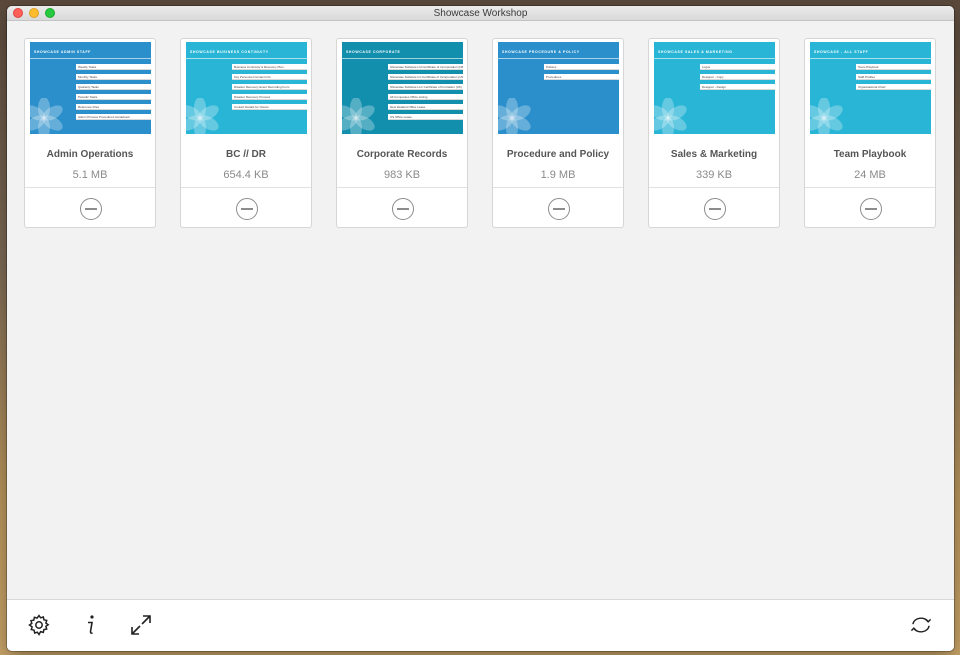 This screenshot has width=960, height=655. I want to click on thumbnail-row: Admin Process Procedures Guidebook, so click(113, 117).